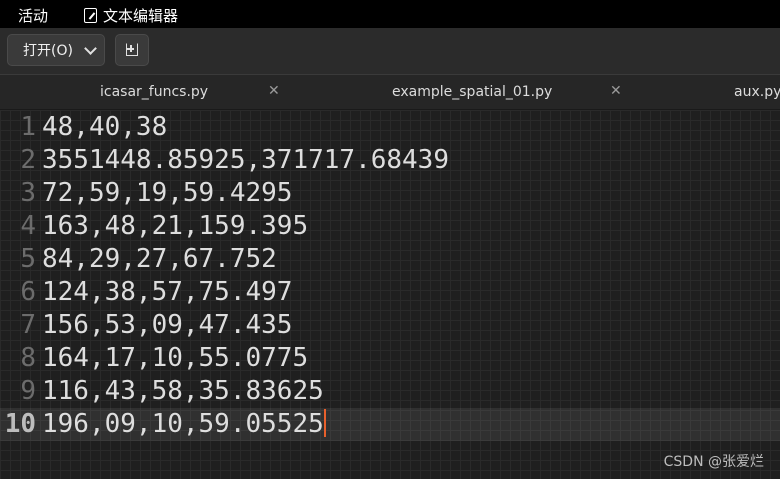 The height and width of the screenshot is (479, 780). I want to click on editor-line: 9 116,43,58,35.83625, so click(390, 391).